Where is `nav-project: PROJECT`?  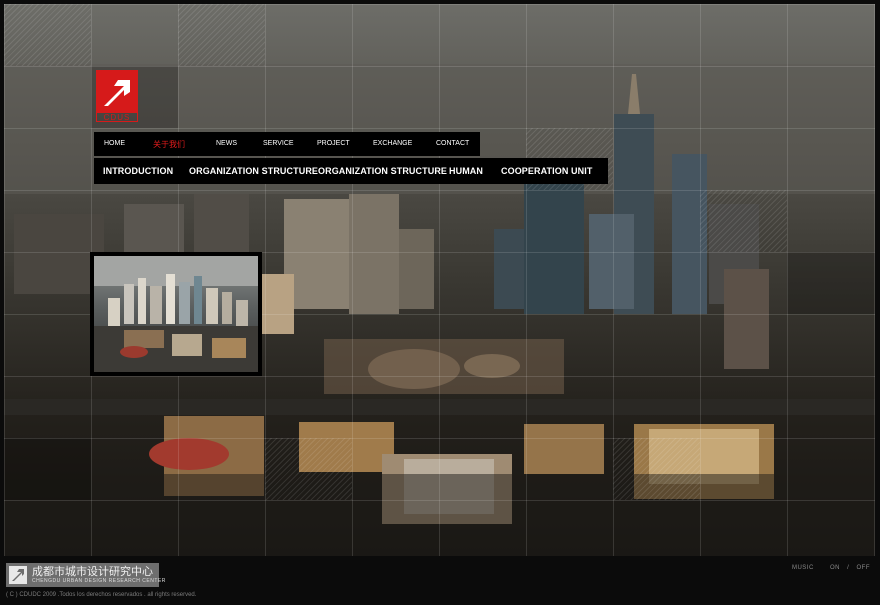
nav-project: PROJECT is located at coordinates (333, 143).